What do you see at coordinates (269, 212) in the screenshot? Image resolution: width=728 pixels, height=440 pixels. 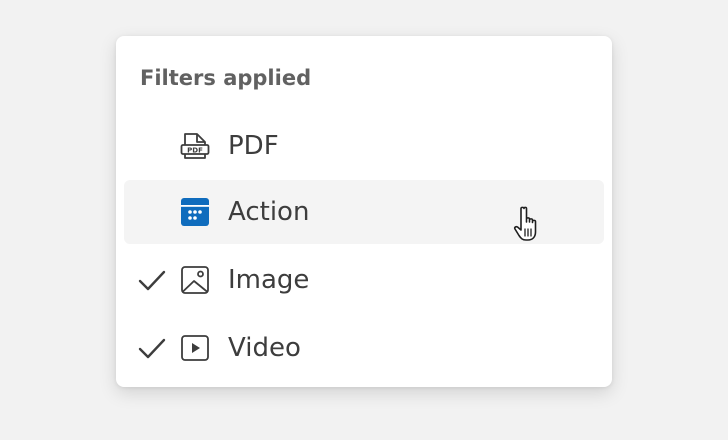 I see `menu-item-label: Action` at bounding box center [269, 212].